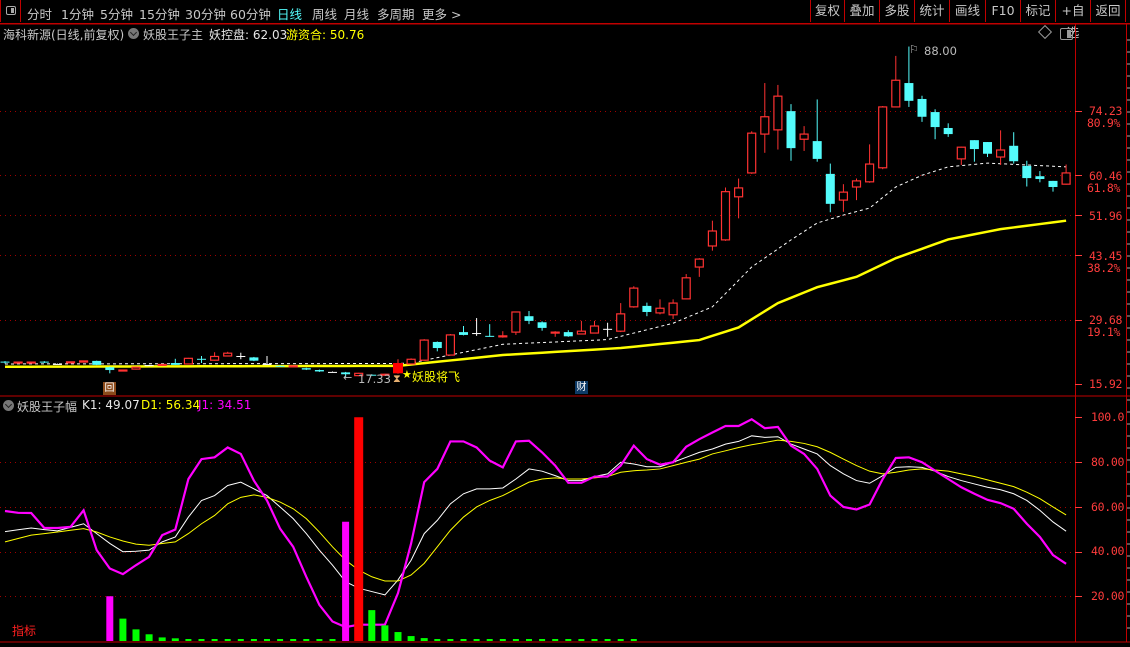 The width and height of the screenshot is (1130, 647). I want to click on event-hui-icon: 回, so click(109, 388).